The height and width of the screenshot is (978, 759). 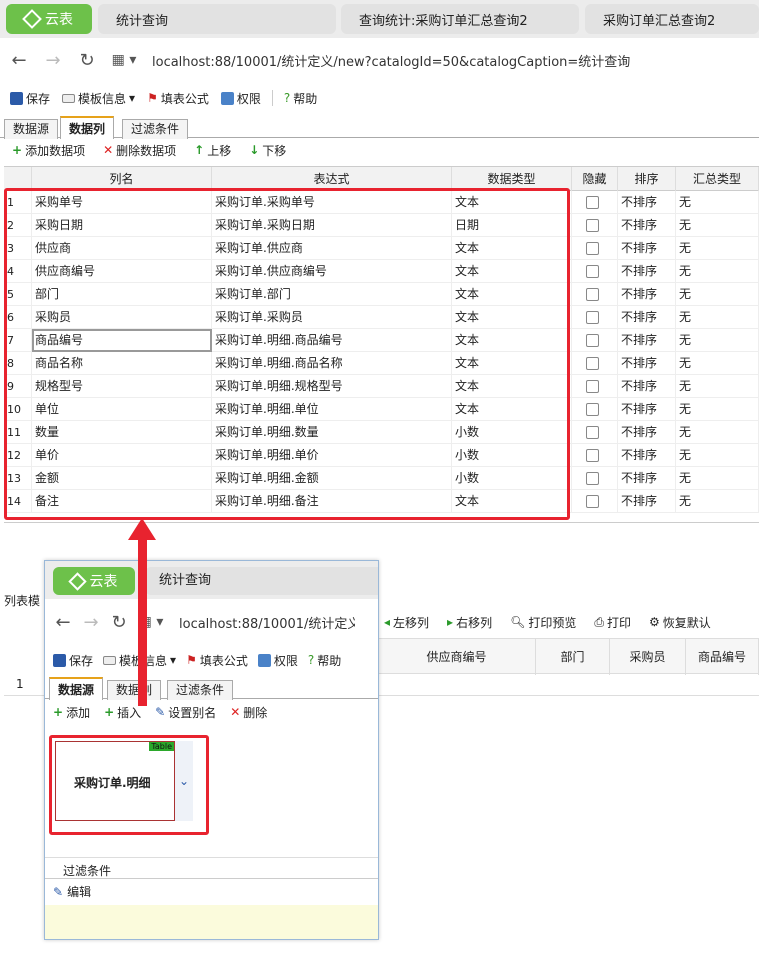 What do you see at coordinates (53, 60) in the screenshot?
I see `forward-icon: →` at bounding box center [53, 60].